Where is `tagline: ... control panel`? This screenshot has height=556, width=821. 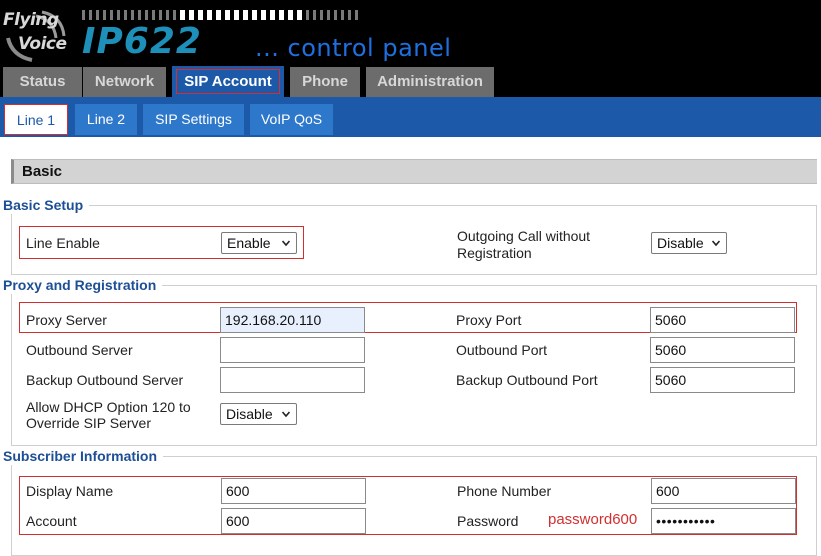 tagline: ... control panel is located at coordinates (353, 48).